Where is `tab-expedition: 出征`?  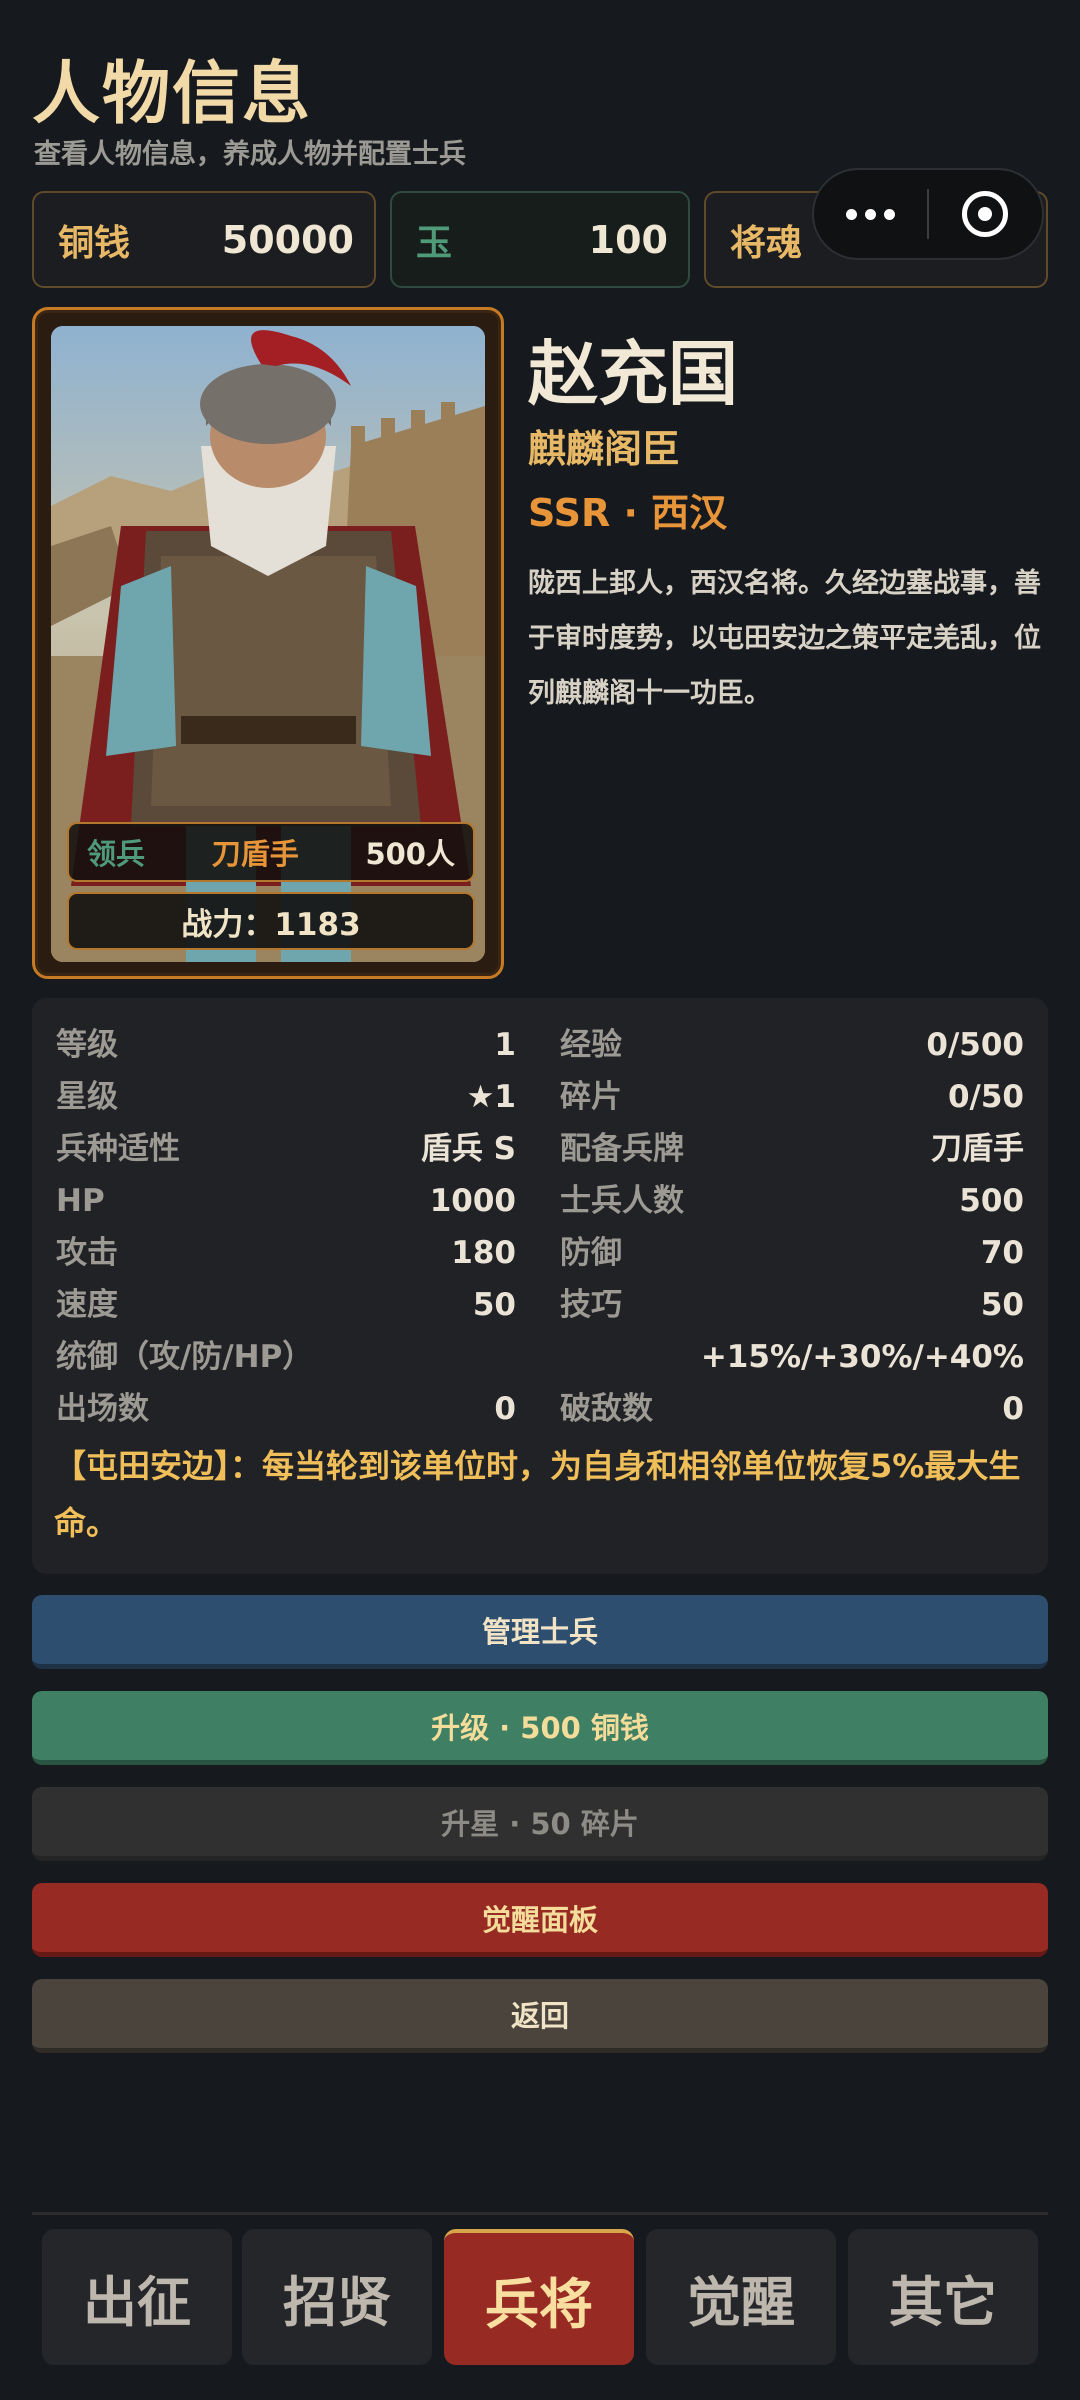
tab-expedition: 出征 is located at coordinates (137, 2297).